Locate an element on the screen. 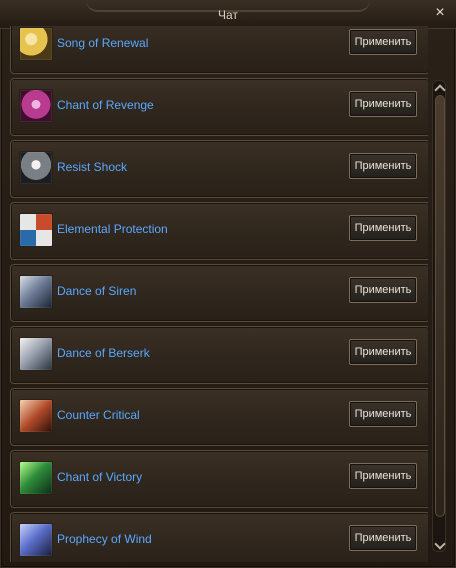 The height and width of the screenshot is (568, 456). list-item: Resist Shock Применить is located at coordinates (219, 169).